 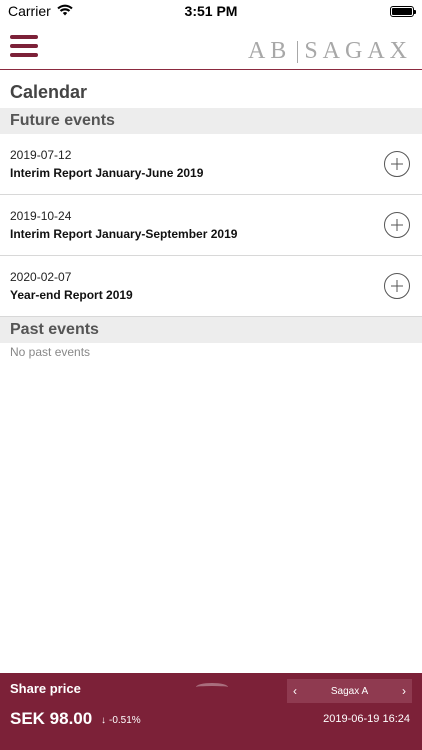 What do you see at coordinates (50, 352) in the screenshot?
I see `no-past-events-text: No past events` at bounding box center [50, 352].